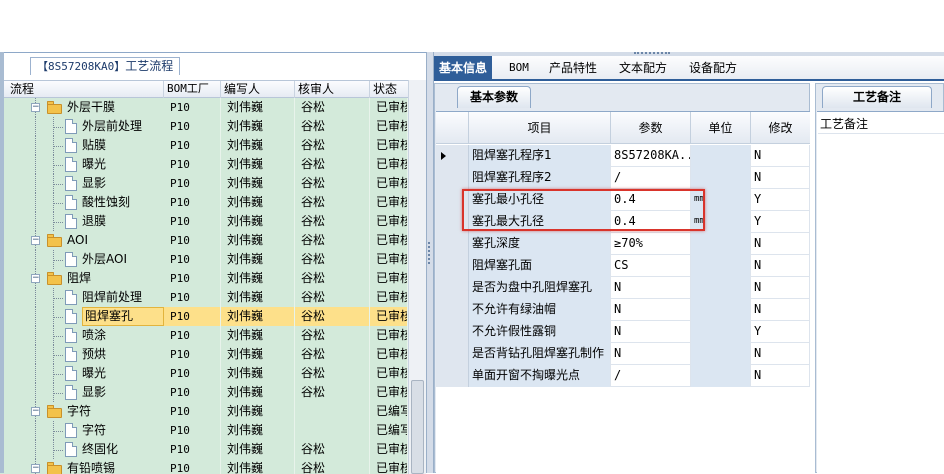 Image resolution: width=944 pixels, height=474 pixels. I want to click on param-row: 阻焊塞孔程序2/ N, so click(623, 178).